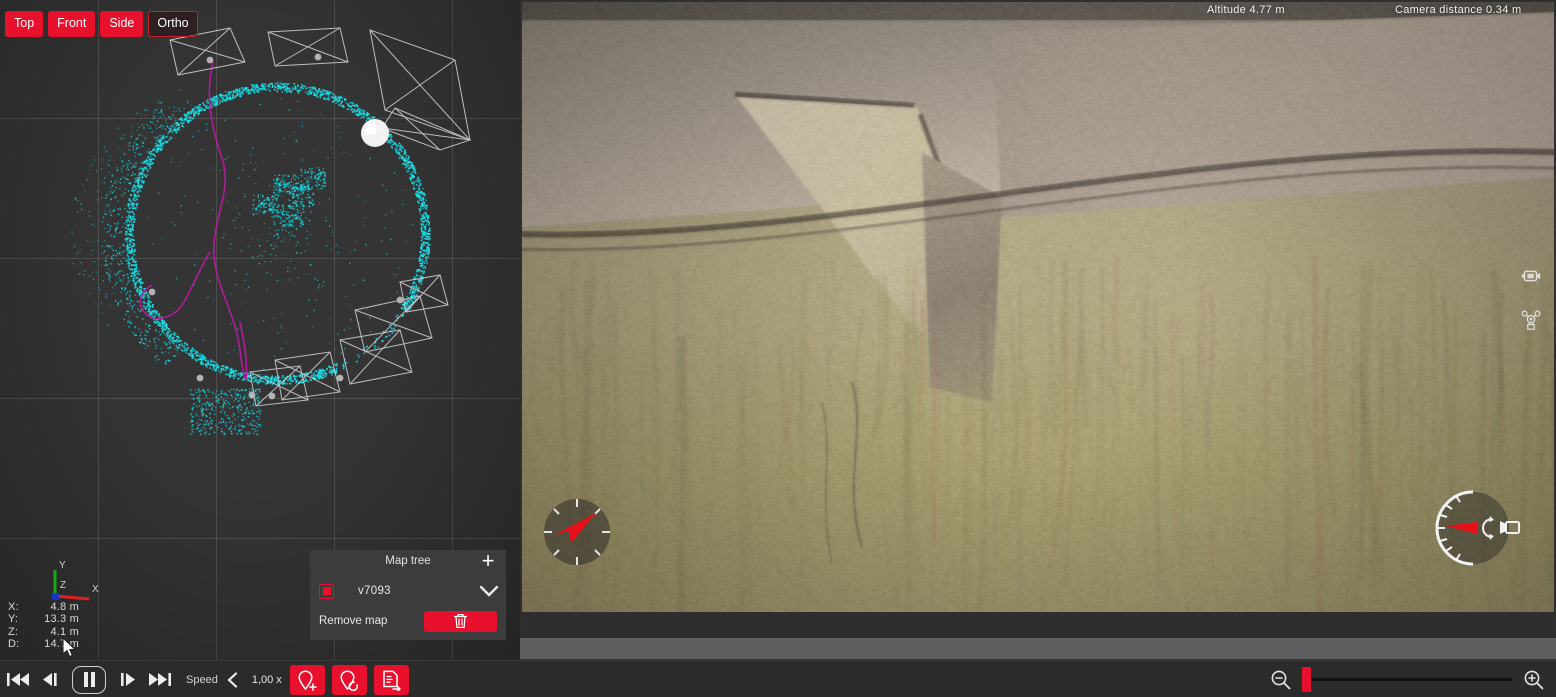  What do you see at coordinates (778, 678) in the screenshot?
I see `bottom-toolbar: Speed 1,00 x` at bounding box center [778, 678].